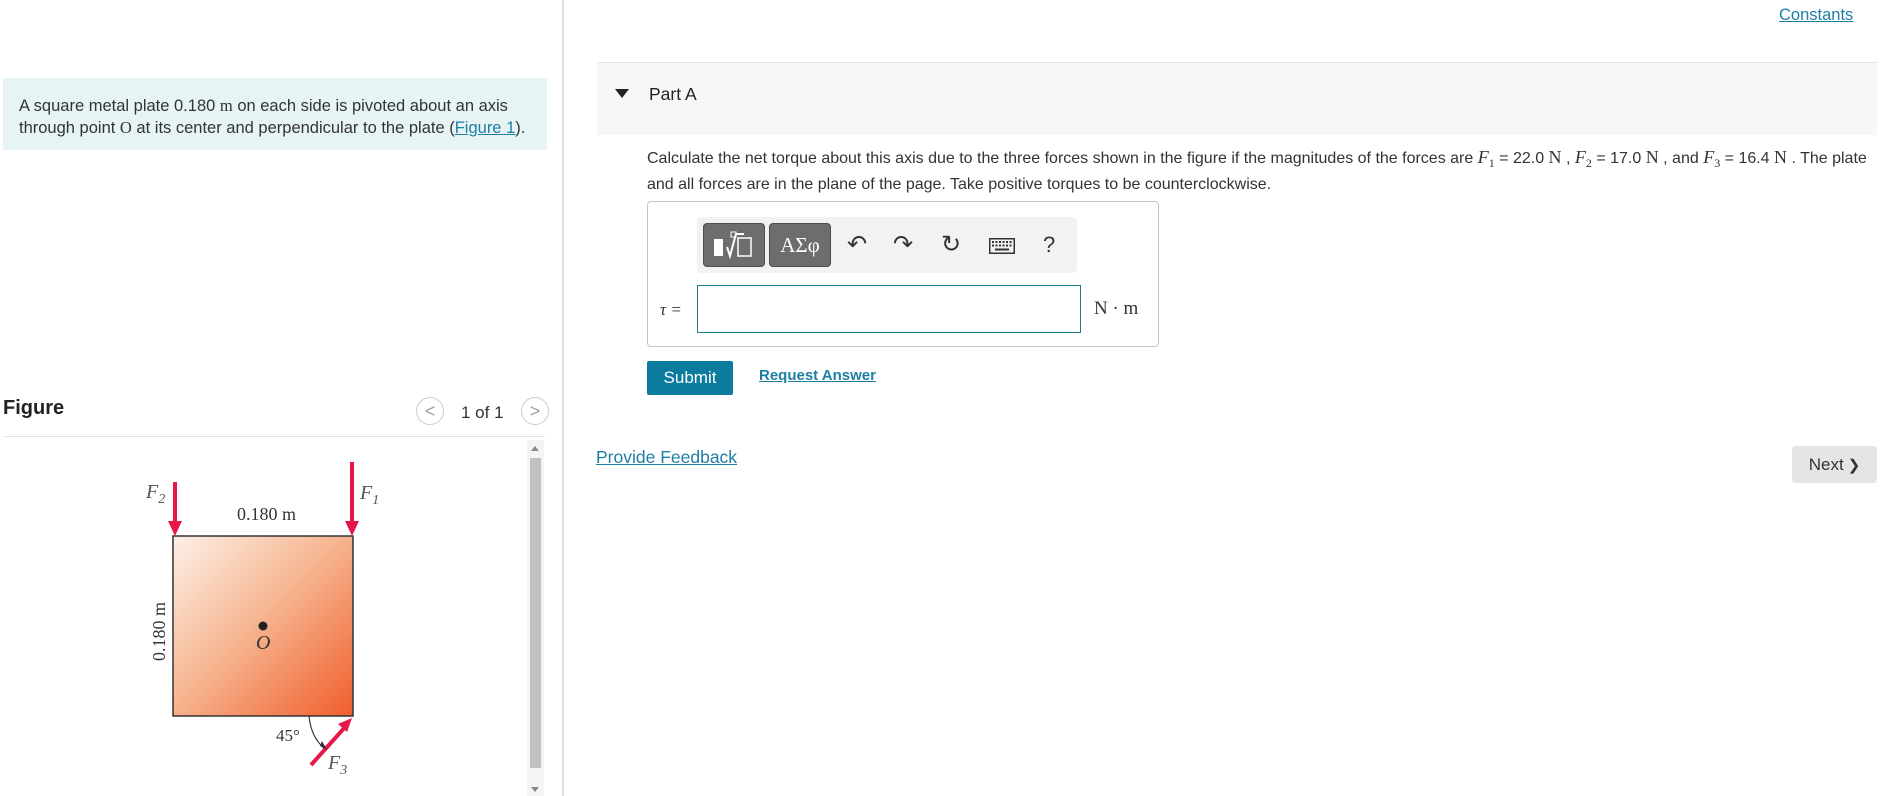 Image resolution: width=1888 pixels, height=796 pixels. What do you see at coordinates (485, 128) in the screenshot?
I see `figure-link: Figure 1` at bounding box center [485, 128].